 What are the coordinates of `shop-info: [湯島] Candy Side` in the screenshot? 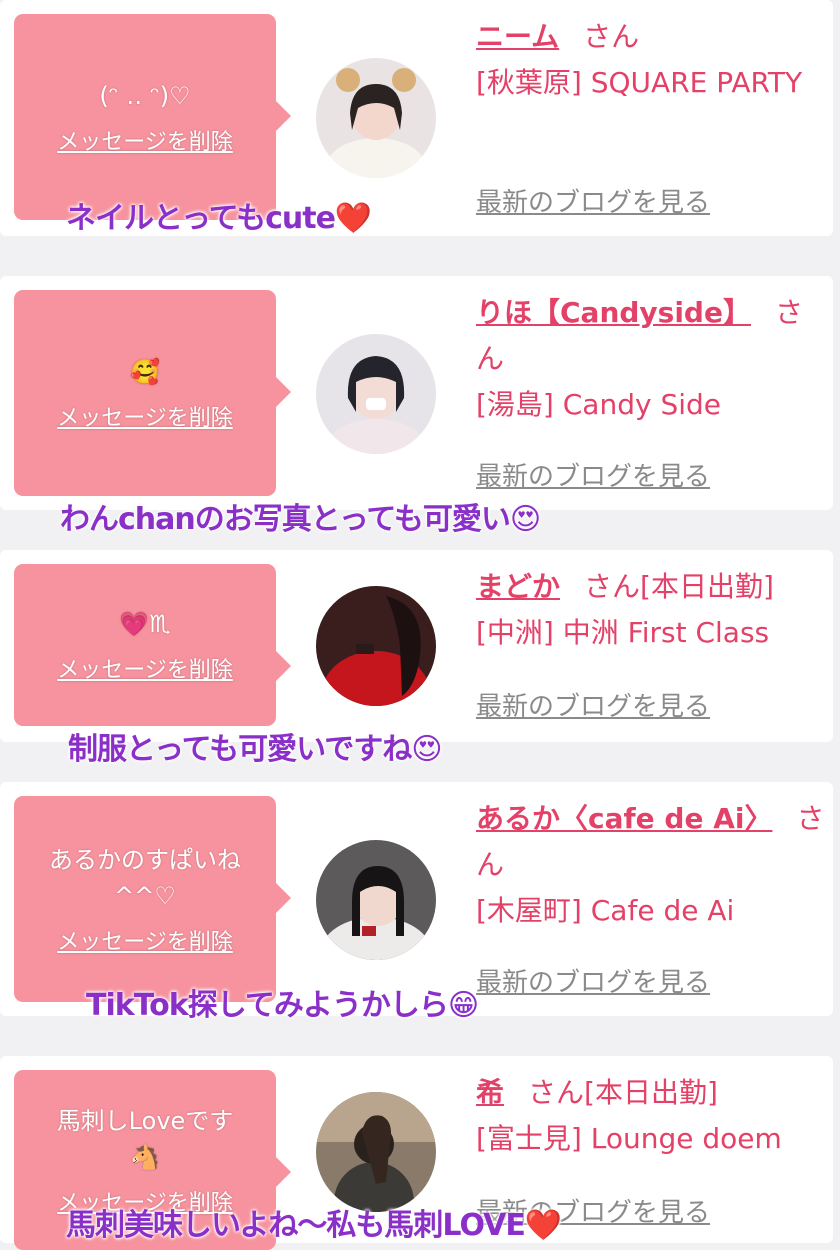 It's located at (599, 404).